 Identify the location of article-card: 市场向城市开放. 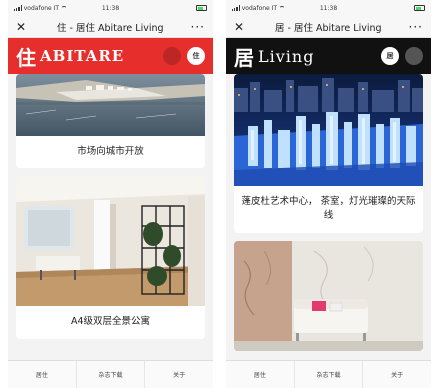
(110, 121).